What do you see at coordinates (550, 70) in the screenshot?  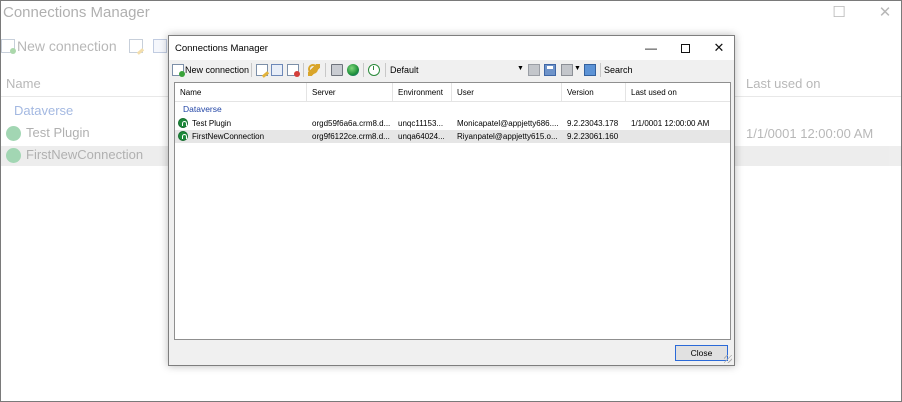 I see `save-icon` at bounding box center [550, 70].